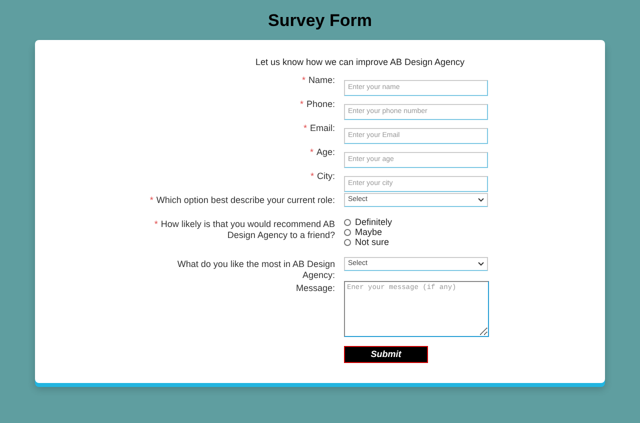  Describe the element at coordinates (255, 270) in the screenshot. I see `field-label: What do you like the most in AB Design Agency:` at that location.